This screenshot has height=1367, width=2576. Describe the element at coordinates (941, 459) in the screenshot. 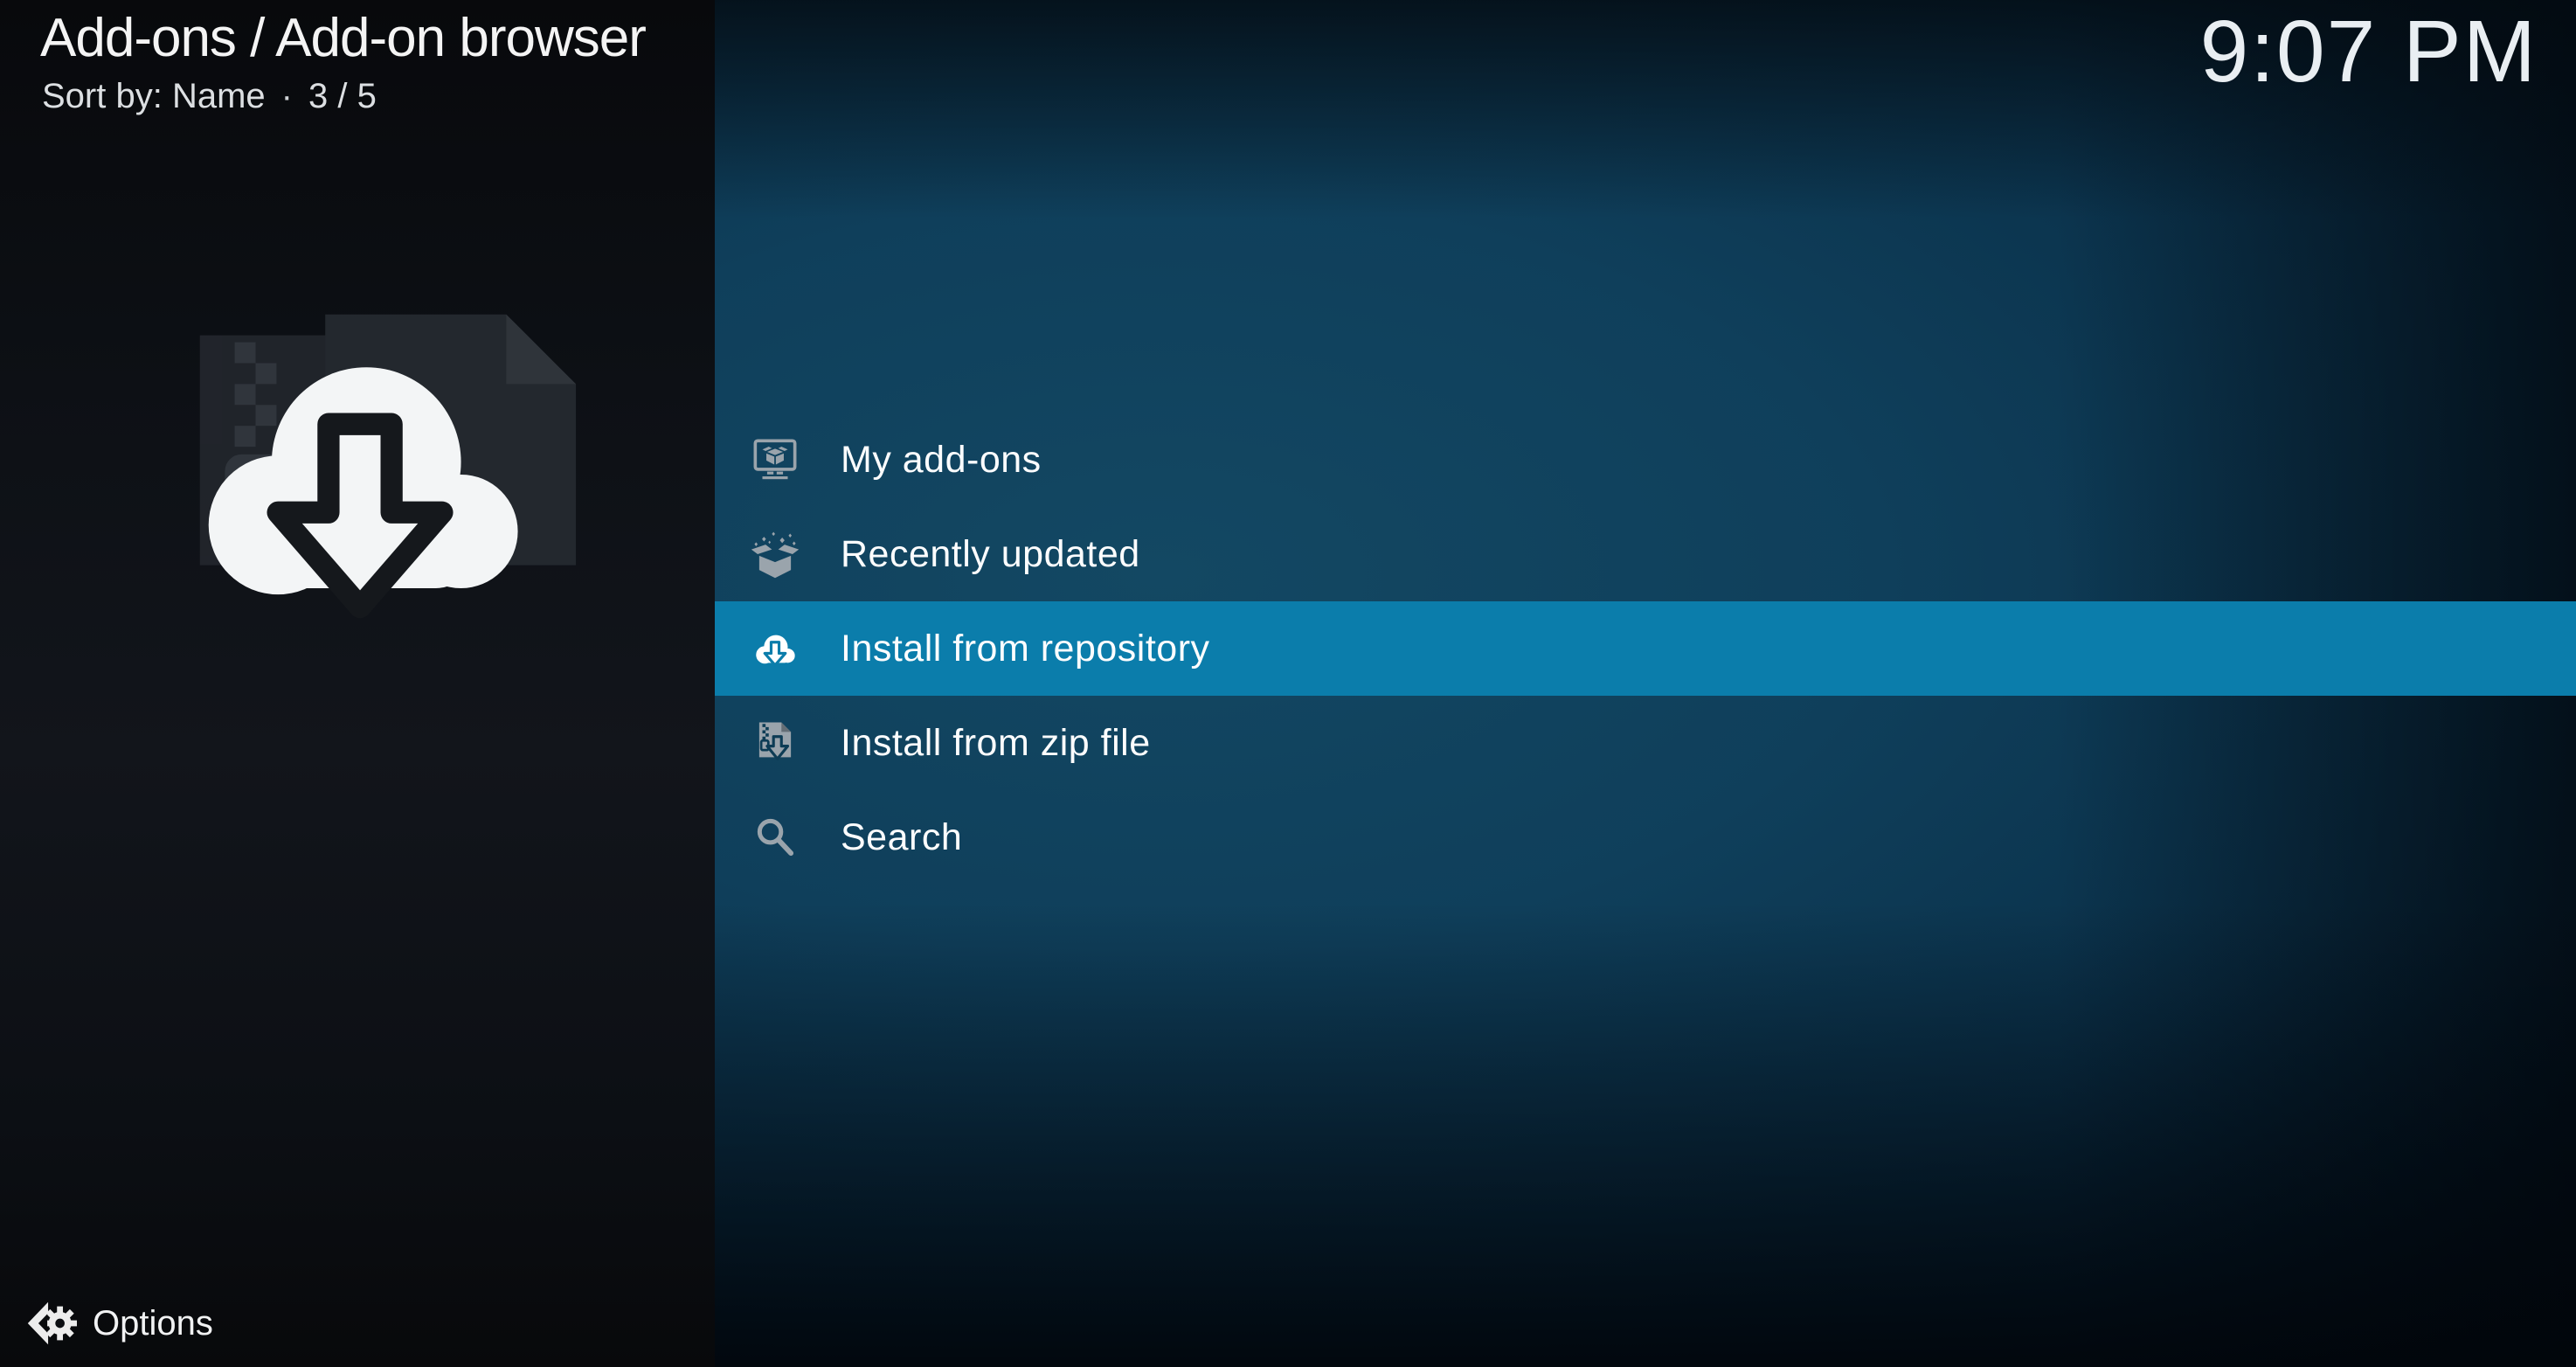

I see `menu-item-label: My add-ons` at that location.